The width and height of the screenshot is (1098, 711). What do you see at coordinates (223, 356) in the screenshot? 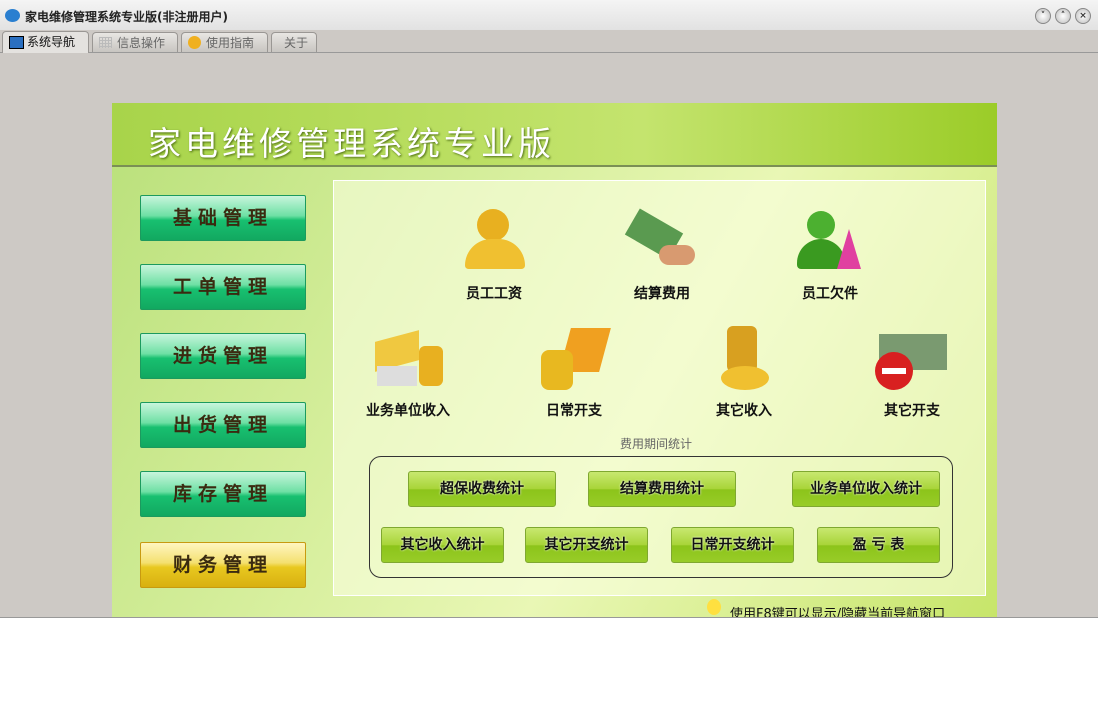
I see `sidebar-item-purchase: 进货管理` at bounding box center [223, 356].